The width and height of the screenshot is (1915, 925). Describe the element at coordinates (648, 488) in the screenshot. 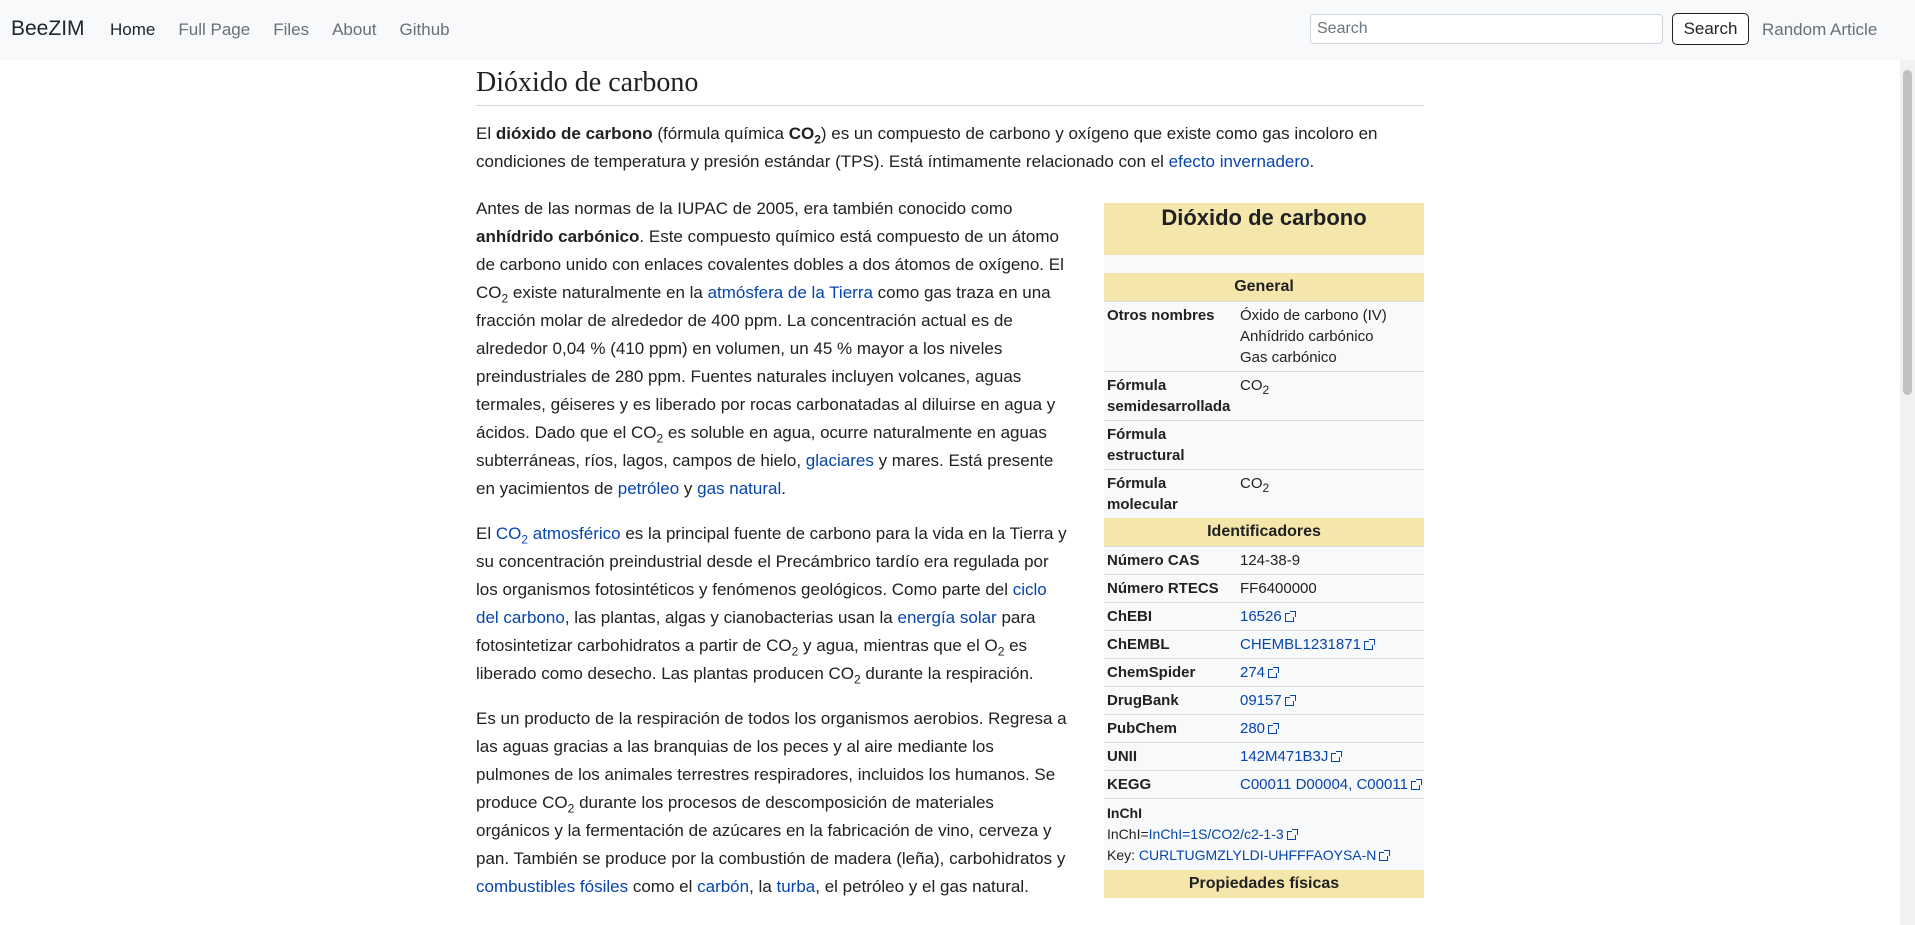

I see `link-petroleo: petróleo` at that location.